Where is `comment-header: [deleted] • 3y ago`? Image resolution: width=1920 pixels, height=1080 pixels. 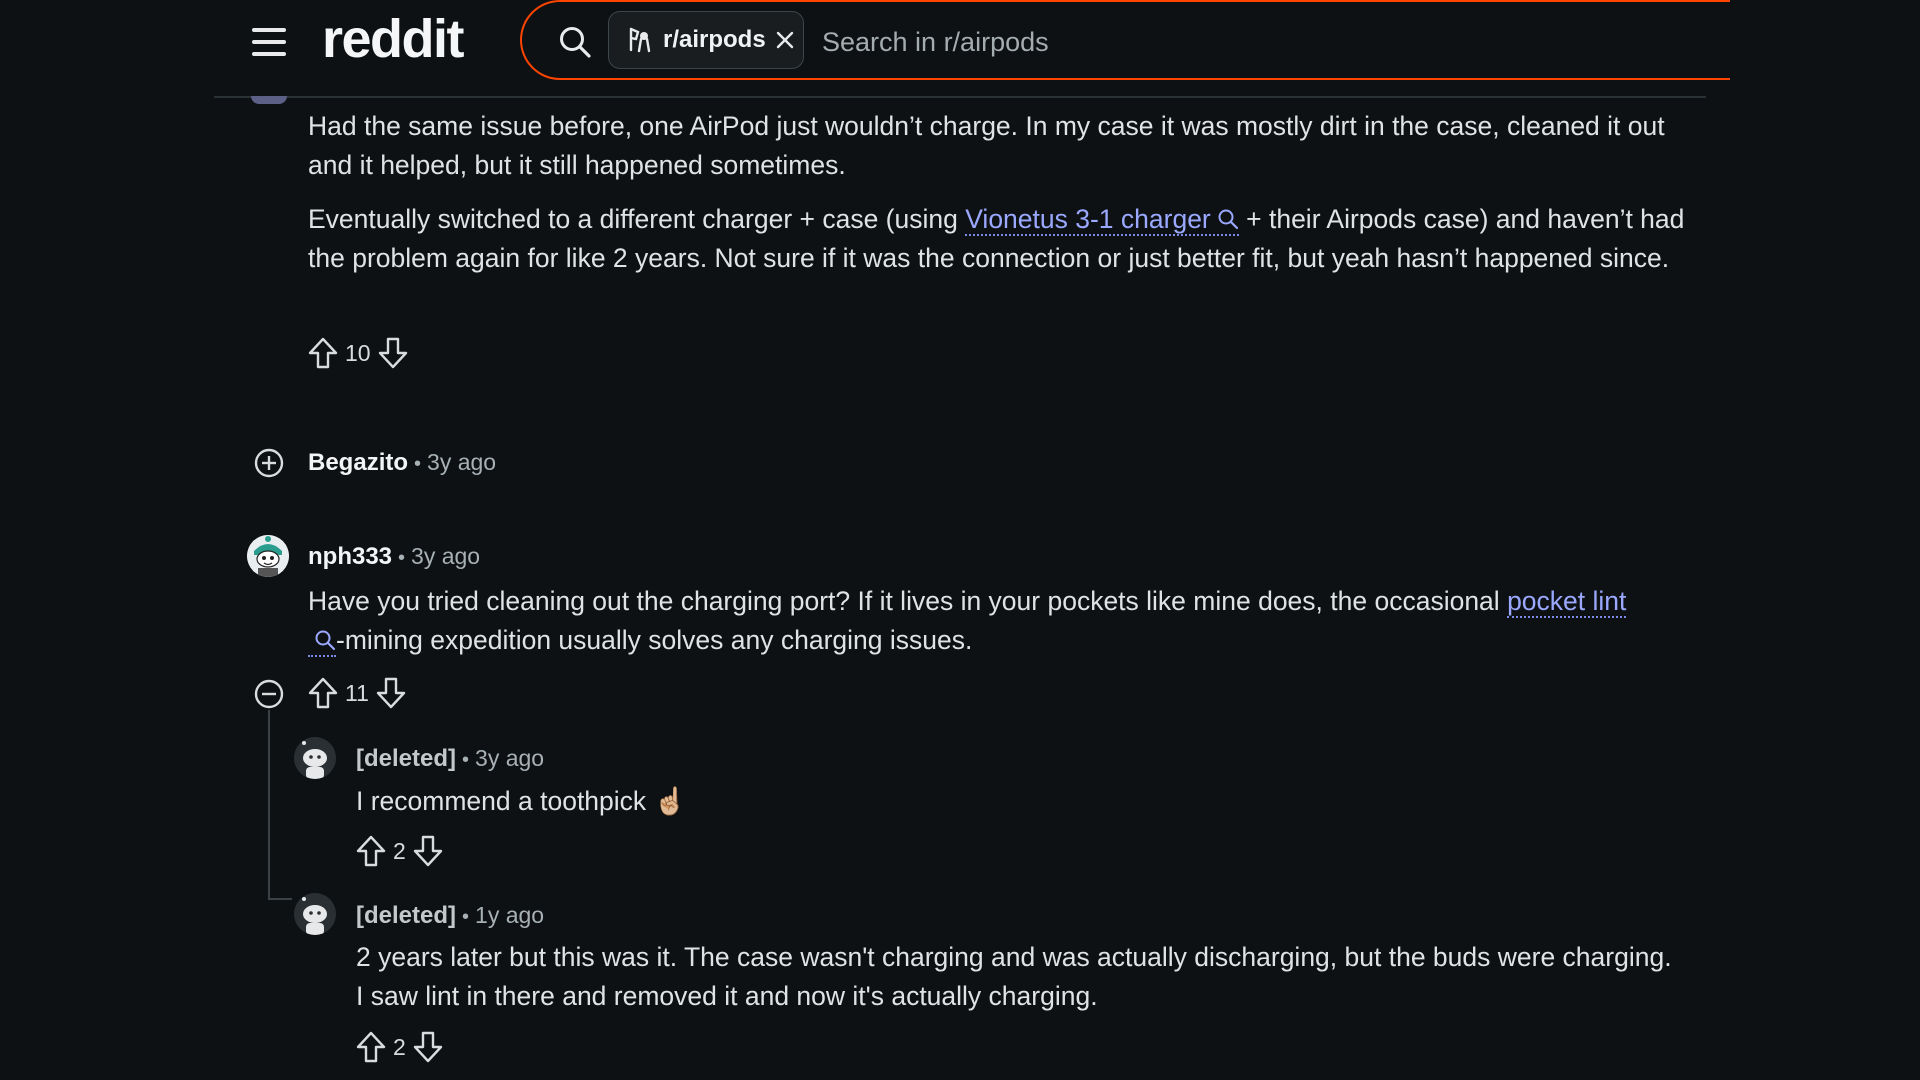 comment-header: [deleted] • 3y ago is located at coordinates (450, 758).